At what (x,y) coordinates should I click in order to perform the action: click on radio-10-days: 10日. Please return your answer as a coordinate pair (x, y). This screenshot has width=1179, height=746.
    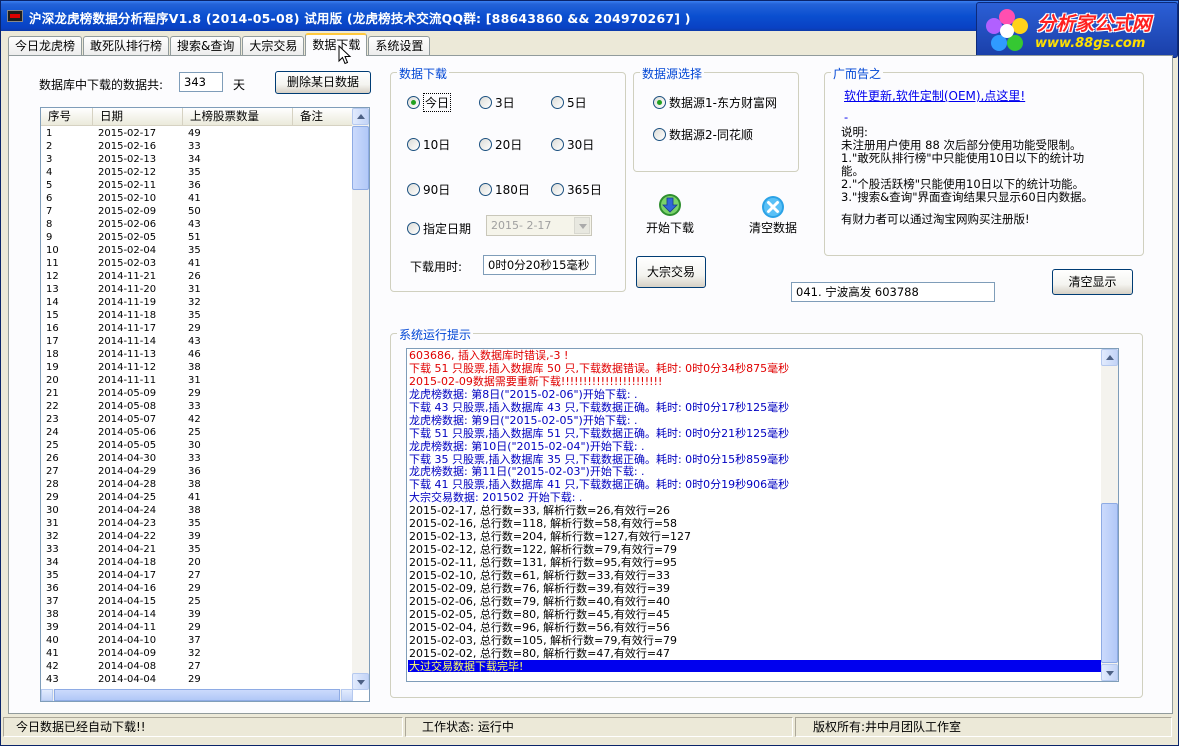
    Looking at the image, I should click on (428, 144).